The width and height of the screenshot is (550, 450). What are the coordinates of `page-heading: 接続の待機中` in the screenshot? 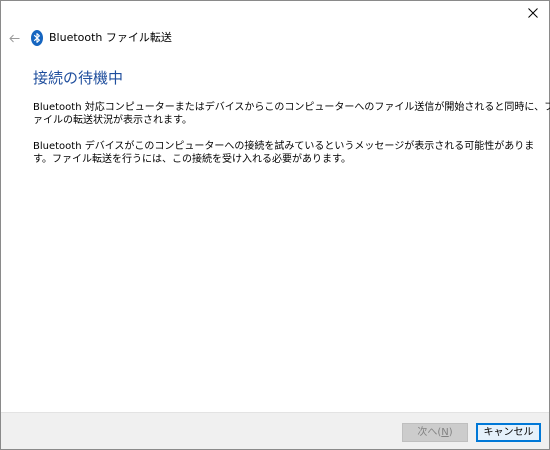 It's located at (78, 78).